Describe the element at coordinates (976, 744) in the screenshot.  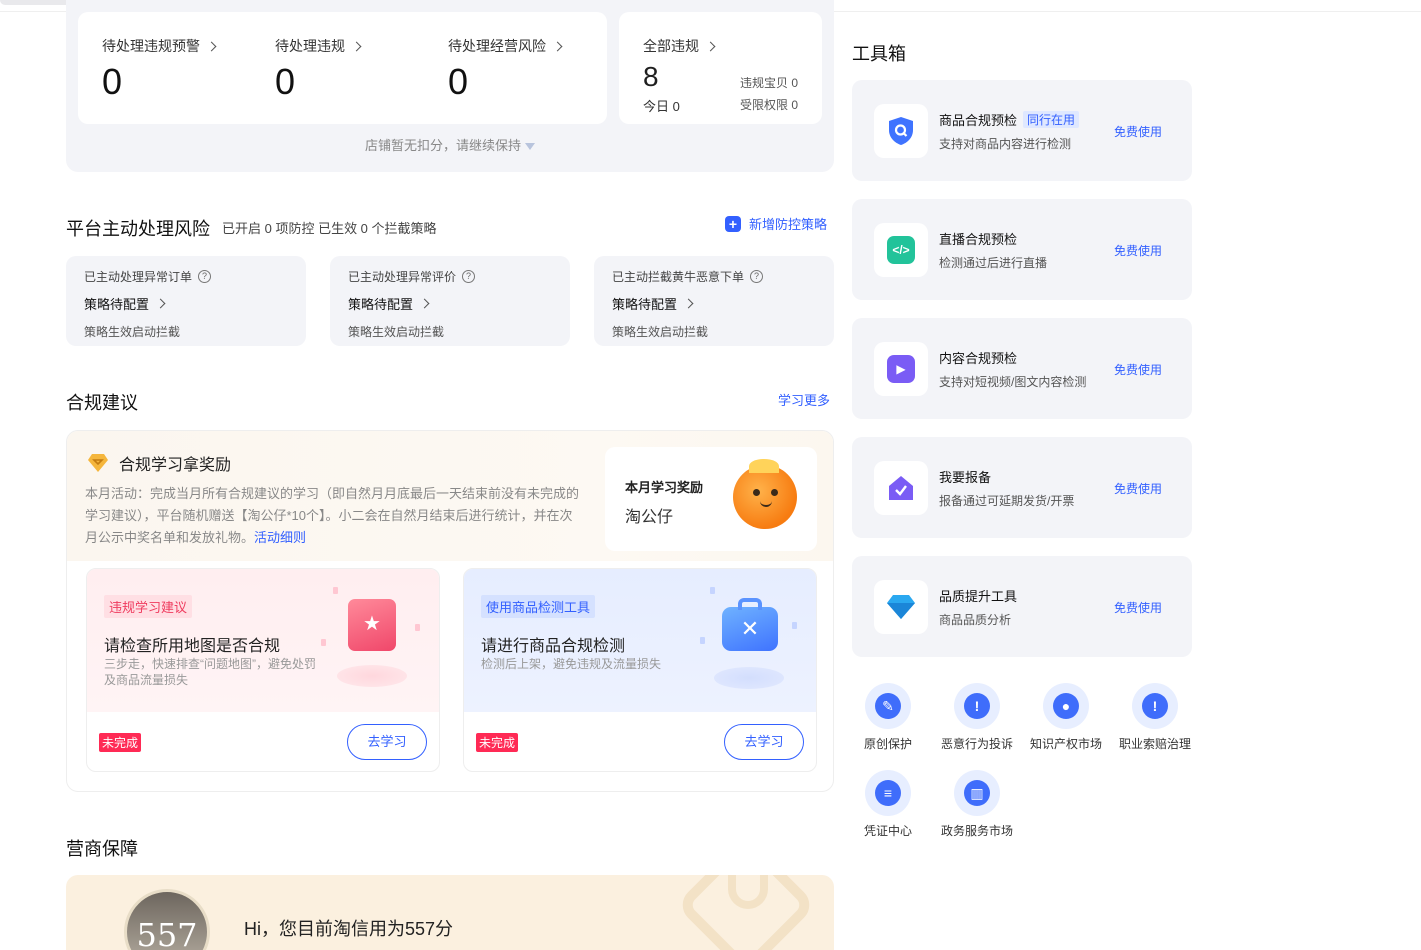
I see `quick-label: 恶意行为投诉` at that location.